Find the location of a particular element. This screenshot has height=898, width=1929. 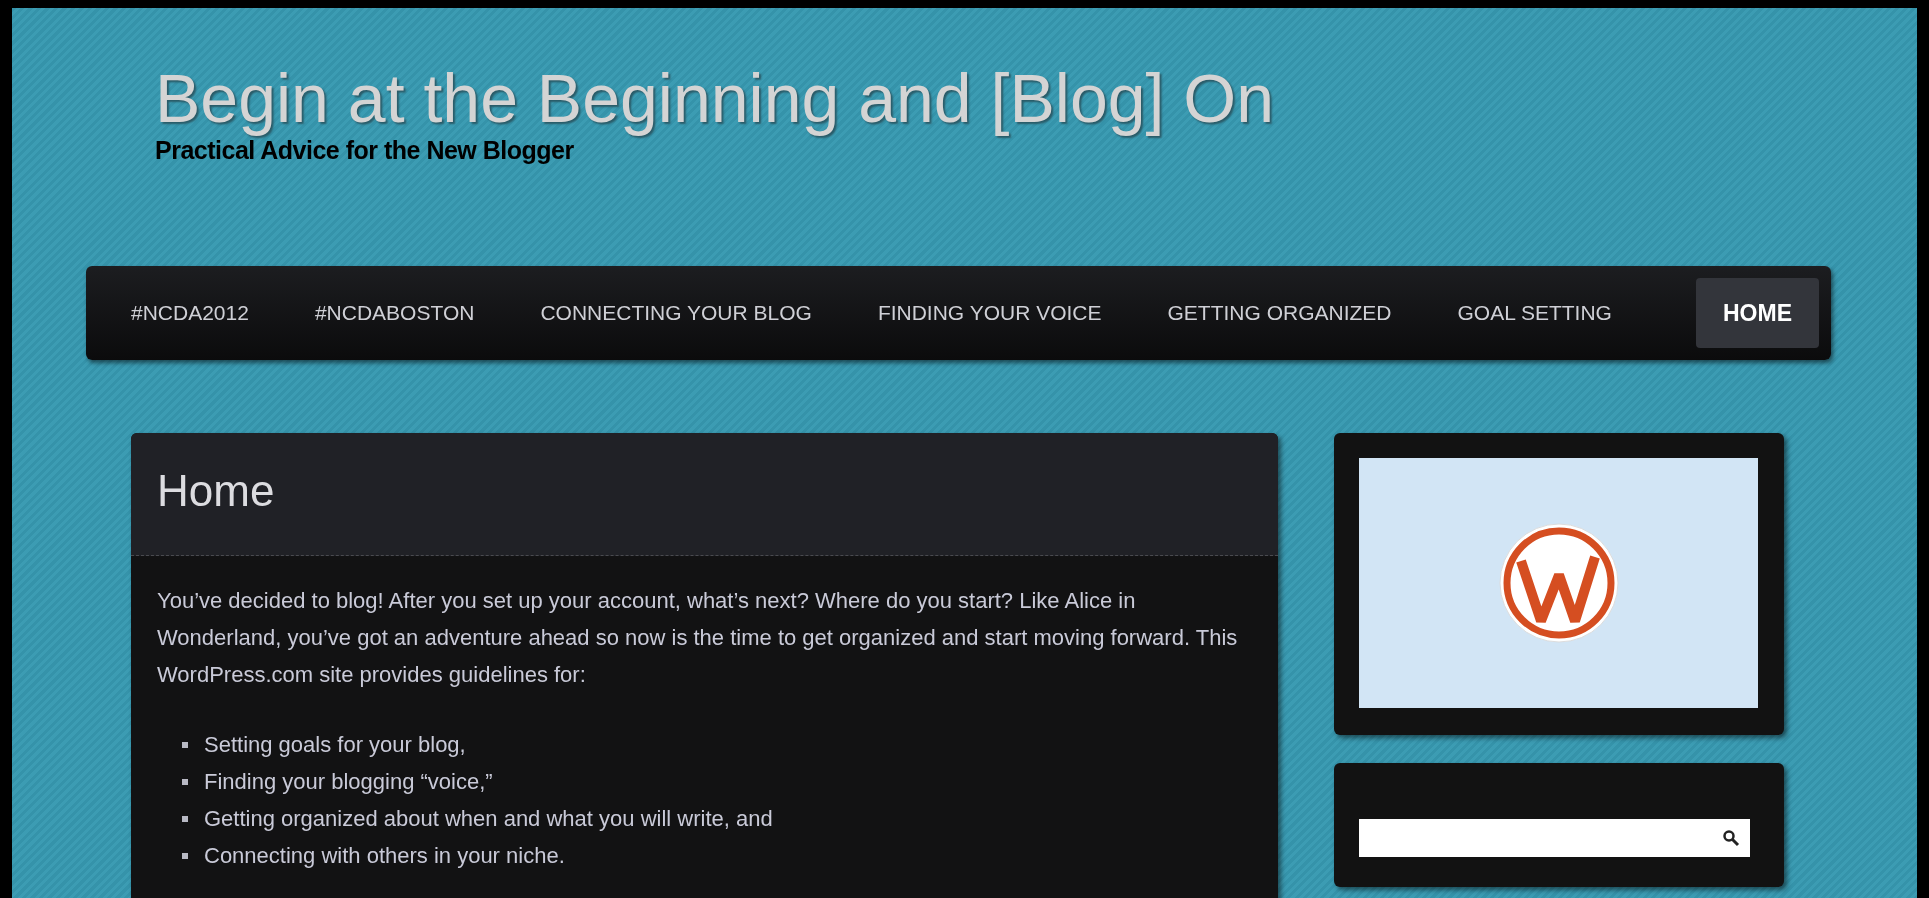

list-item: Getting organized about when and what you will write, and is located at coordinates (488, 819).